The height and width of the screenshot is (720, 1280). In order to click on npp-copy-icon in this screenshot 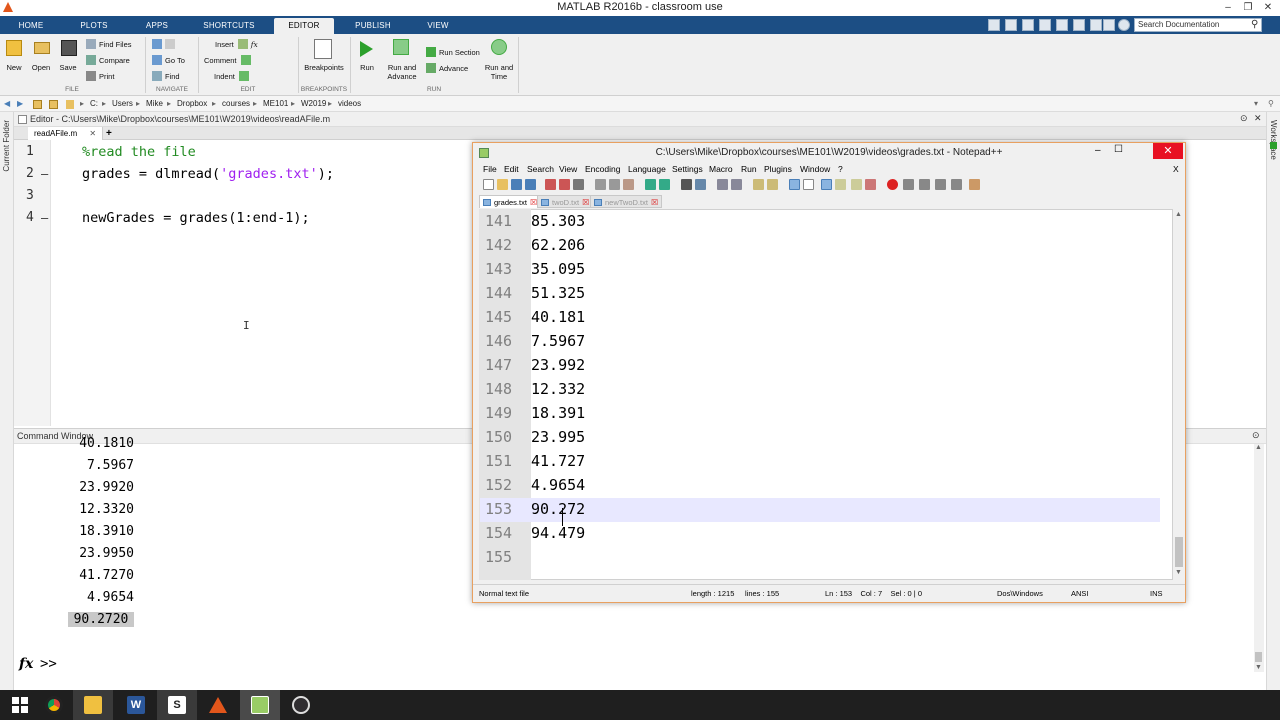, I will do `click(614, 184)`.